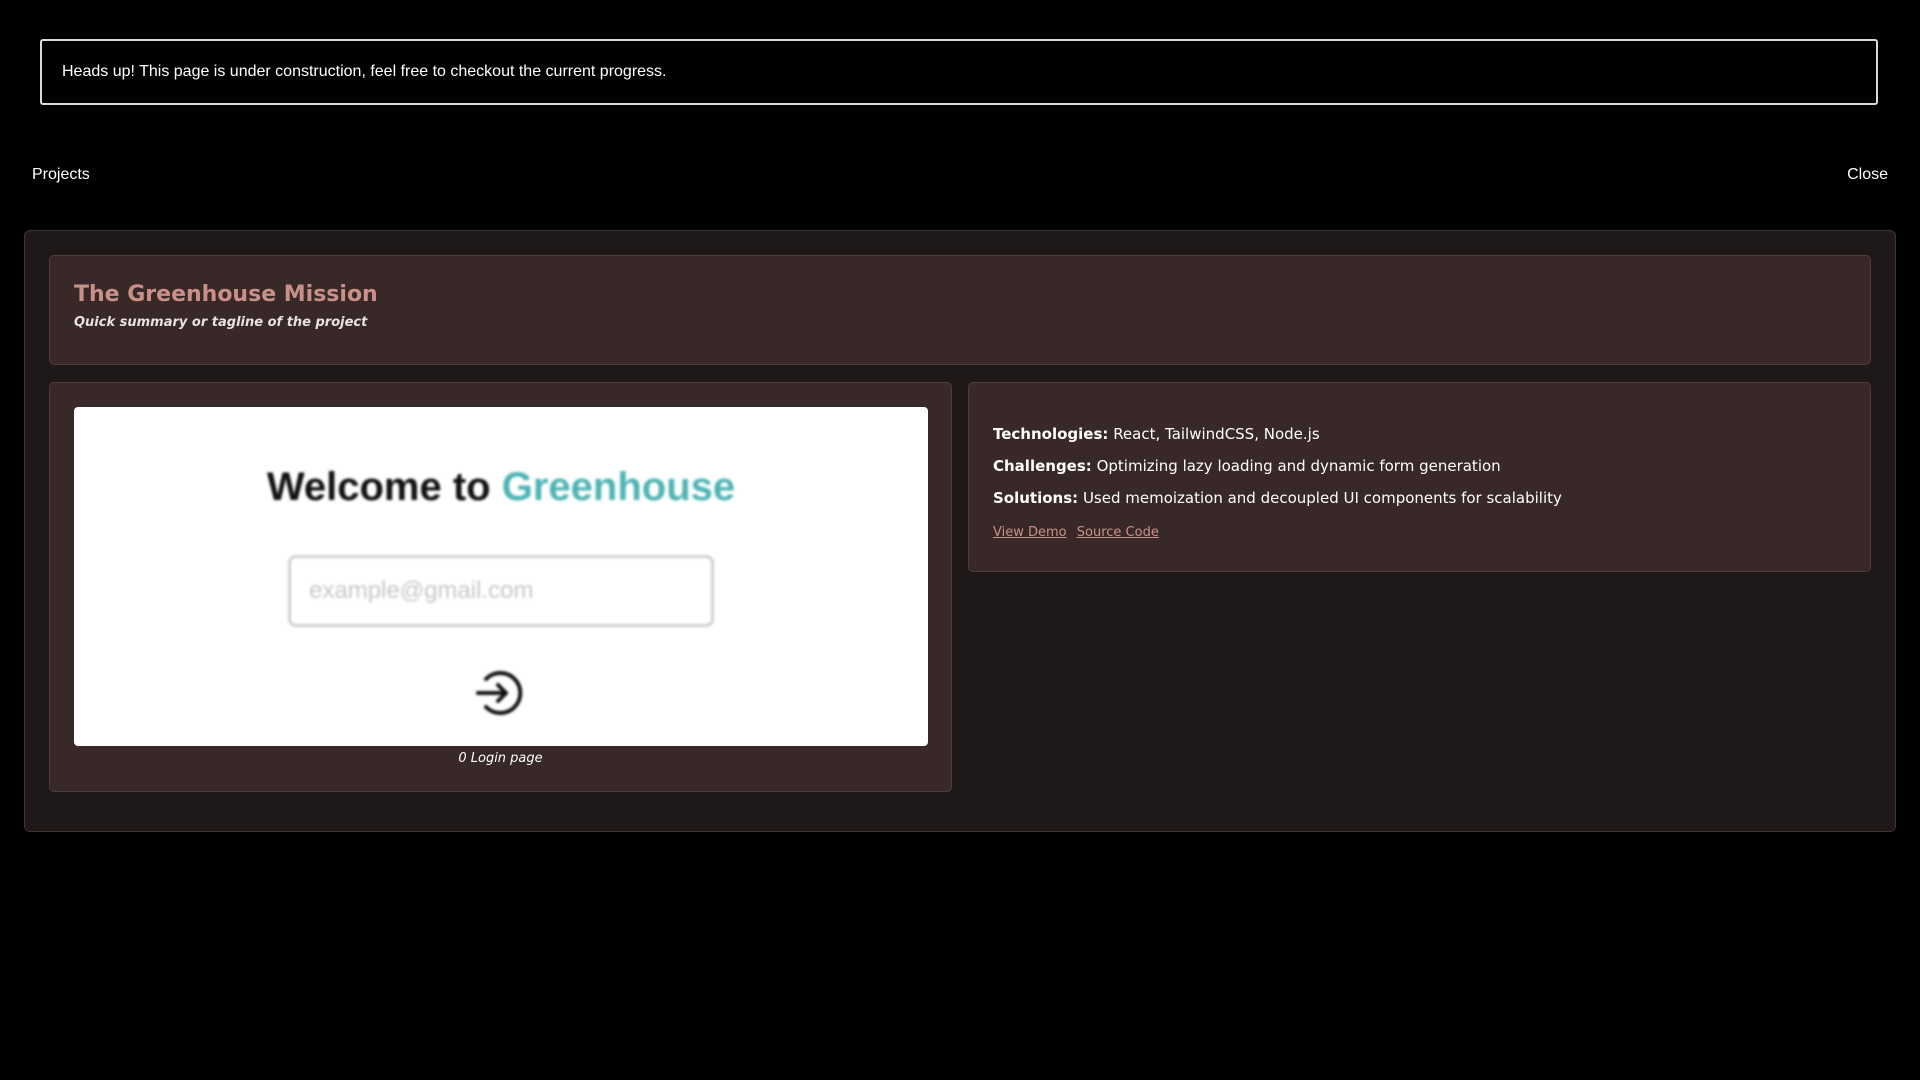 Image resolution: width=1920 pixels, height=1080 pixels. I want to click on project-tagline: Quick summary or tagline of the project, so click(221, 322).